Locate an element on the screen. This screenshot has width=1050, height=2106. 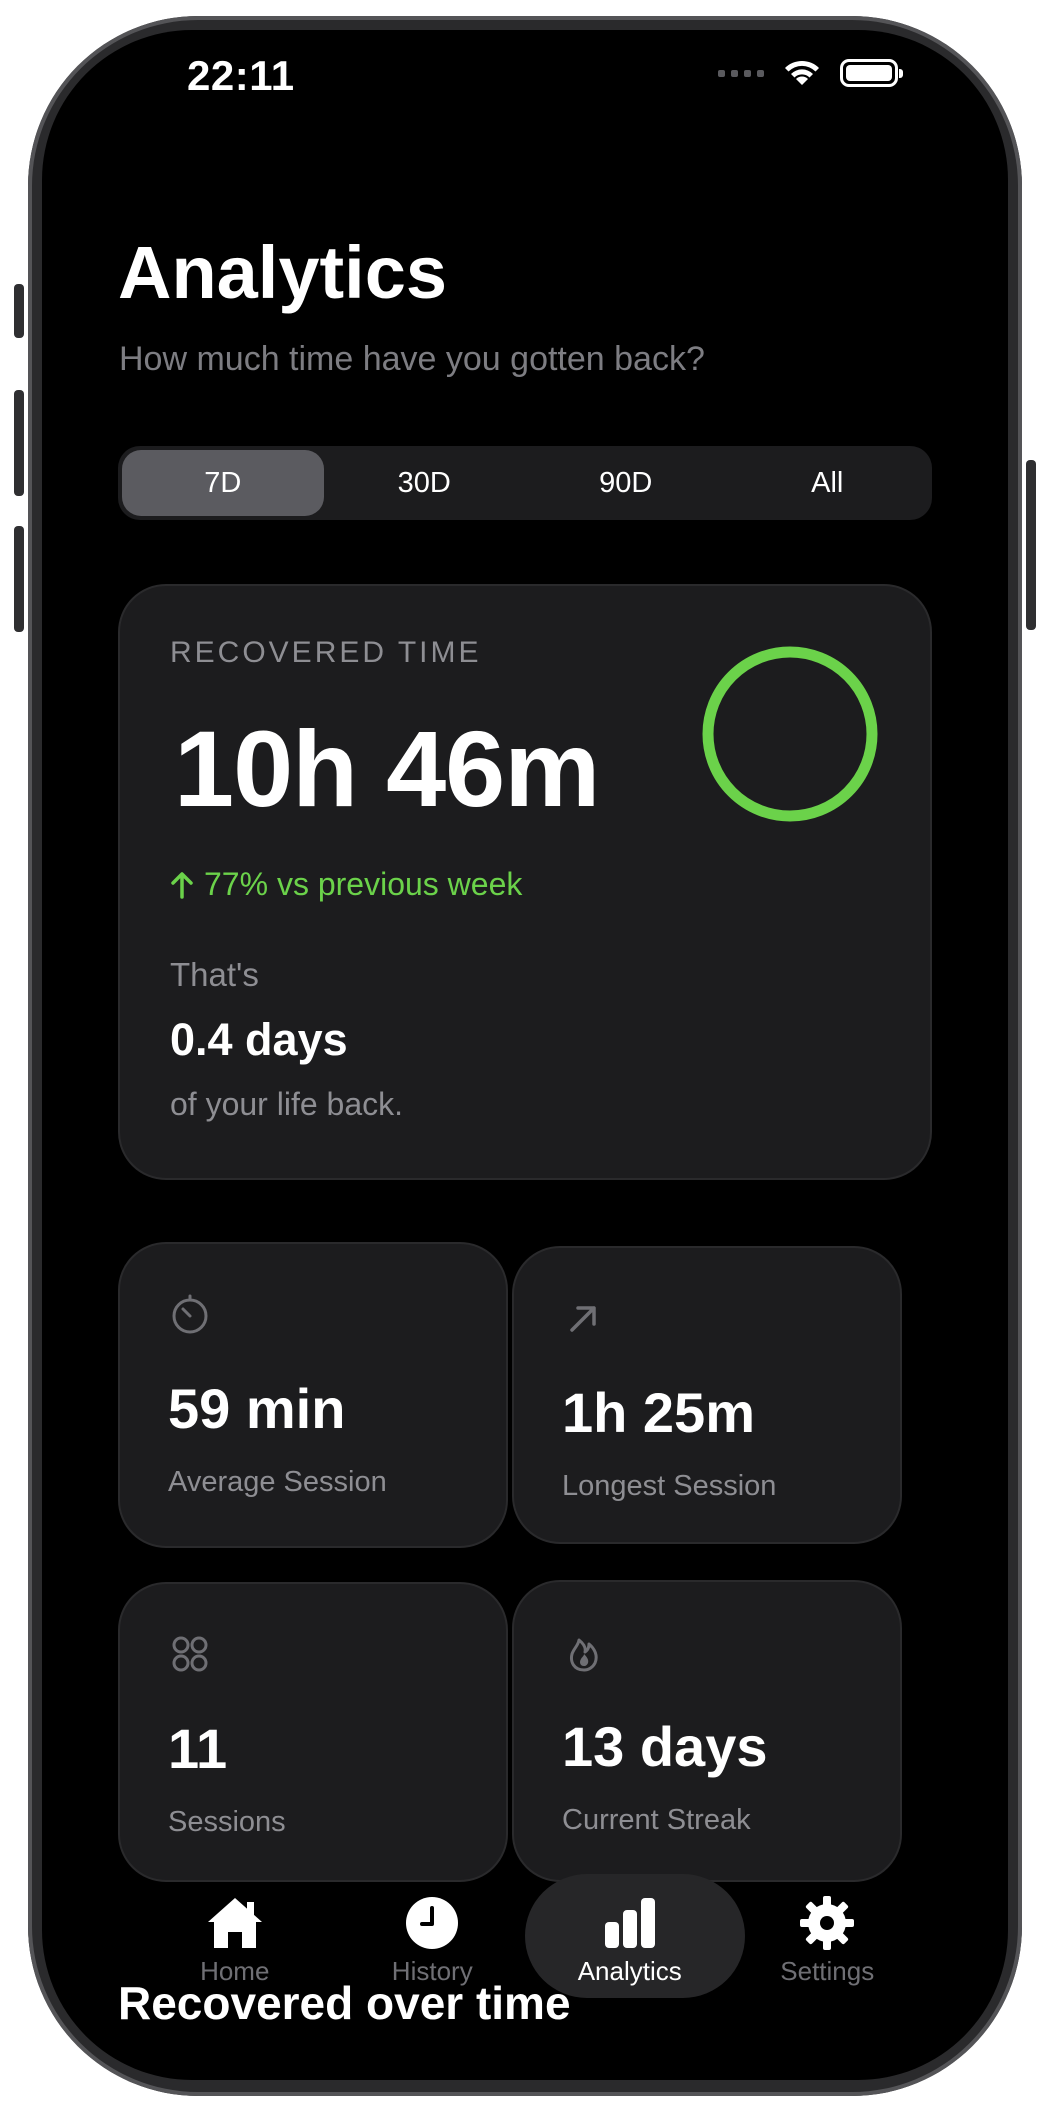
tab-label: Analytics is located at coordinates (629, 1971).